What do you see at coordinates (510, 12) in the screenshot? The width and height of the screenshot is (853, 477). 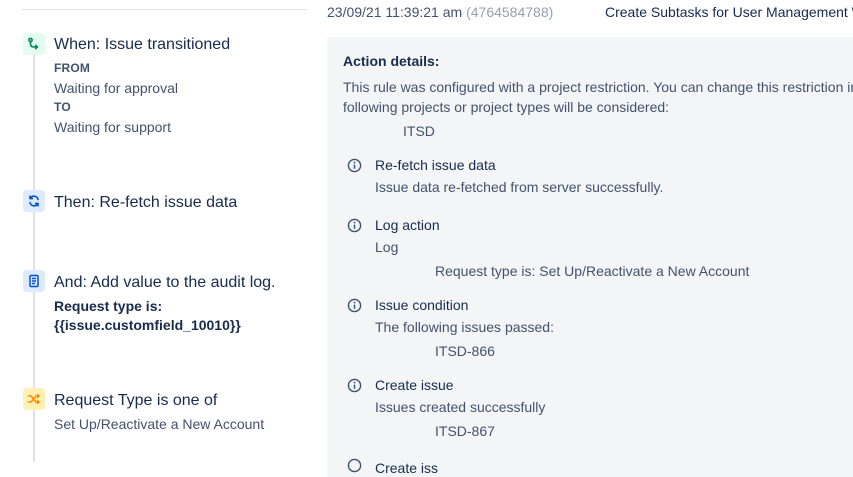 I see `execution-id: (4764584788)` at bounding box center [510, 12].